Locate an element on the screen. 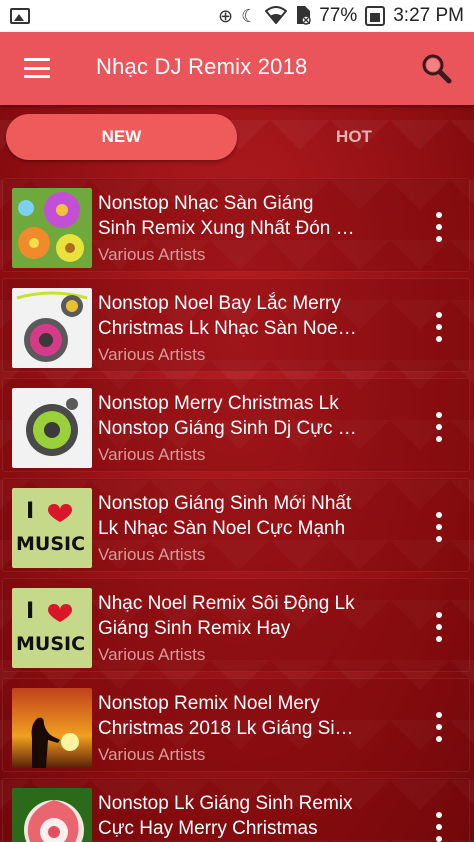 This screenshot has height=842, width=474. do-not-disturb-moon-icon: ☾ is located at coordinates (249, 16).